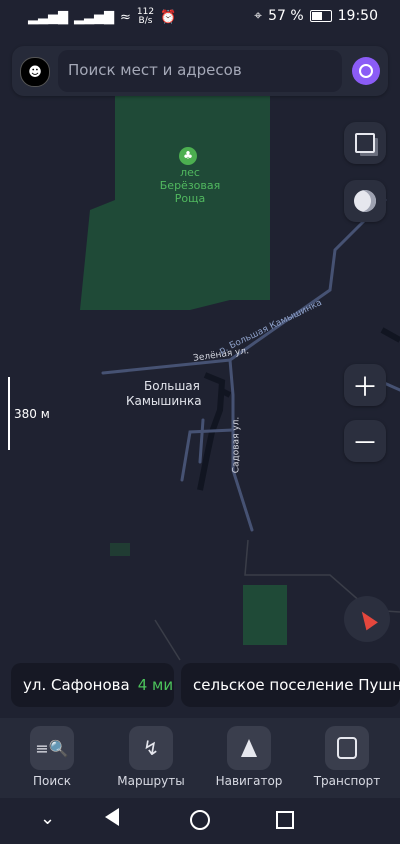  What do you see at coordinates (200, 758) in the screenshot?
I see `bottom-navigation: ≡🔍 Поиск ↯ Маршруты Навигатор Транспорт` at bounding box center [200, 758].